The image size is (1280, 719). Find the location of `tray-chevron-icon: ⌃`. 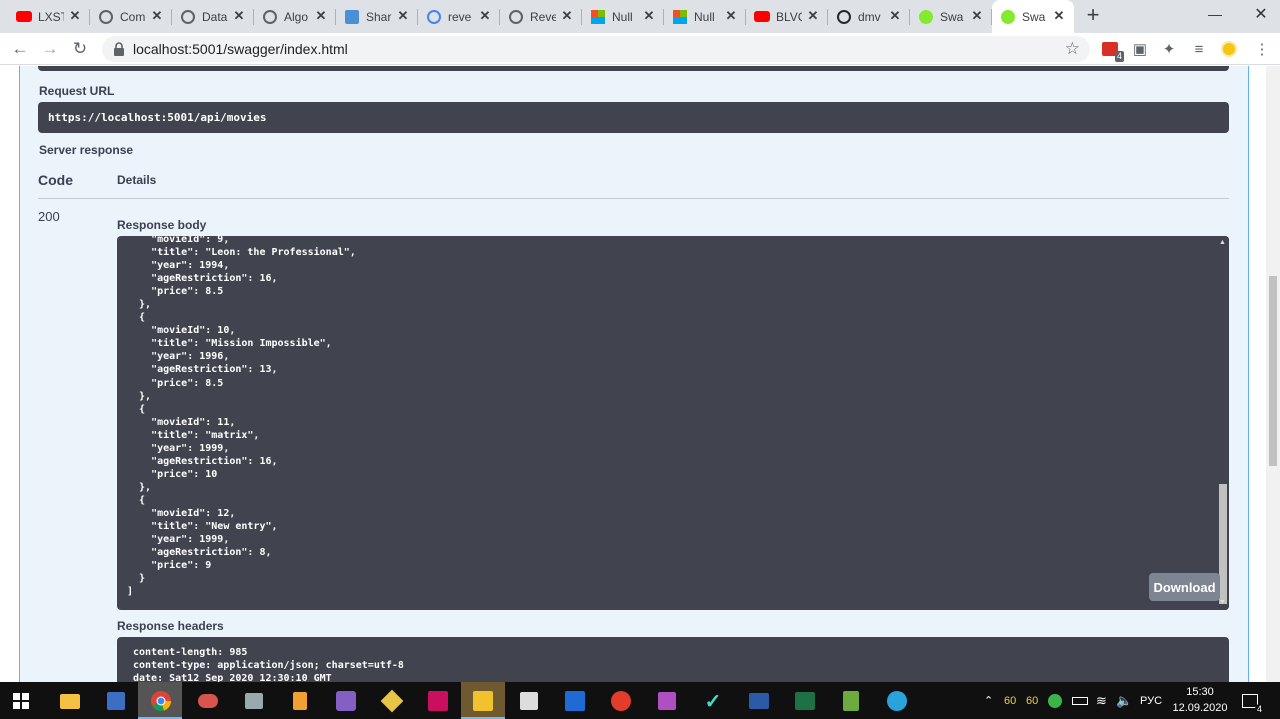

tray-chevron-icon: ⌃ is located at coordinates (988, 700).